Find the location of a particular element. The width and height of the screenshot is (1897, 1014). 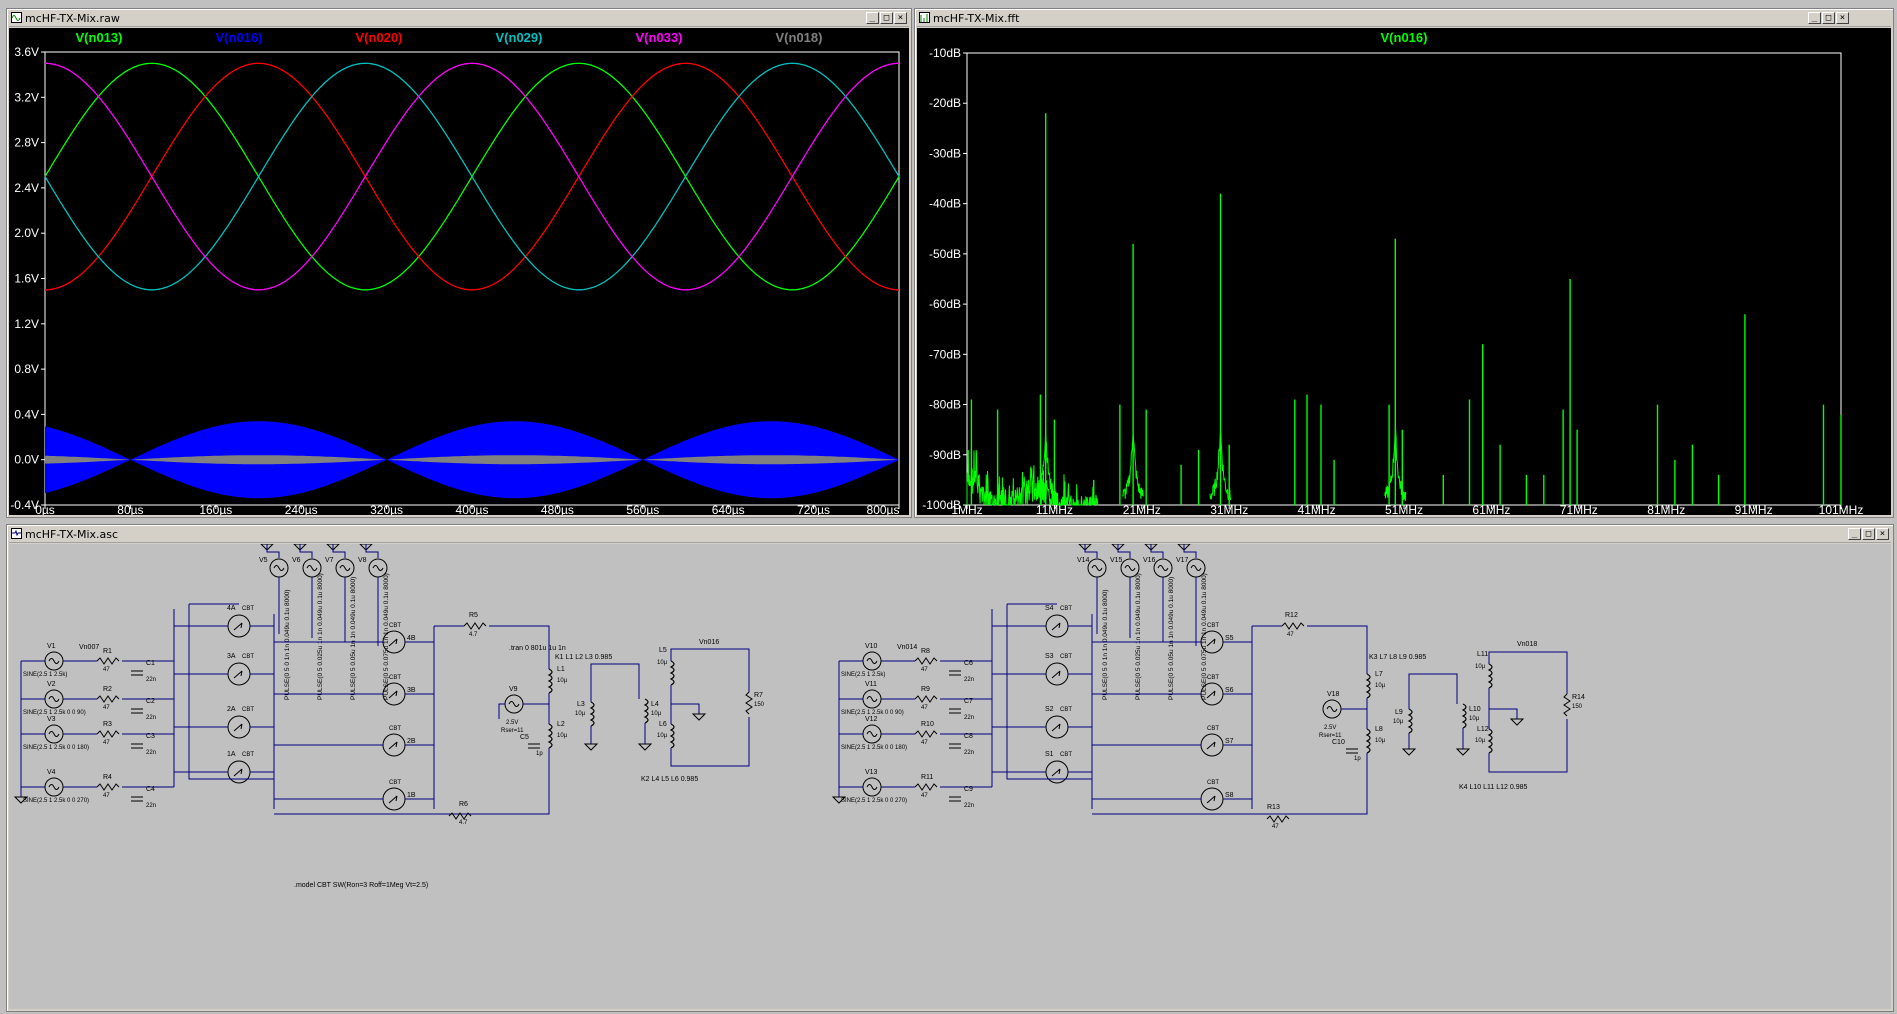

waveform-window-title: mcHF-TX-Mix.raw is located at coordinates (72, 18).